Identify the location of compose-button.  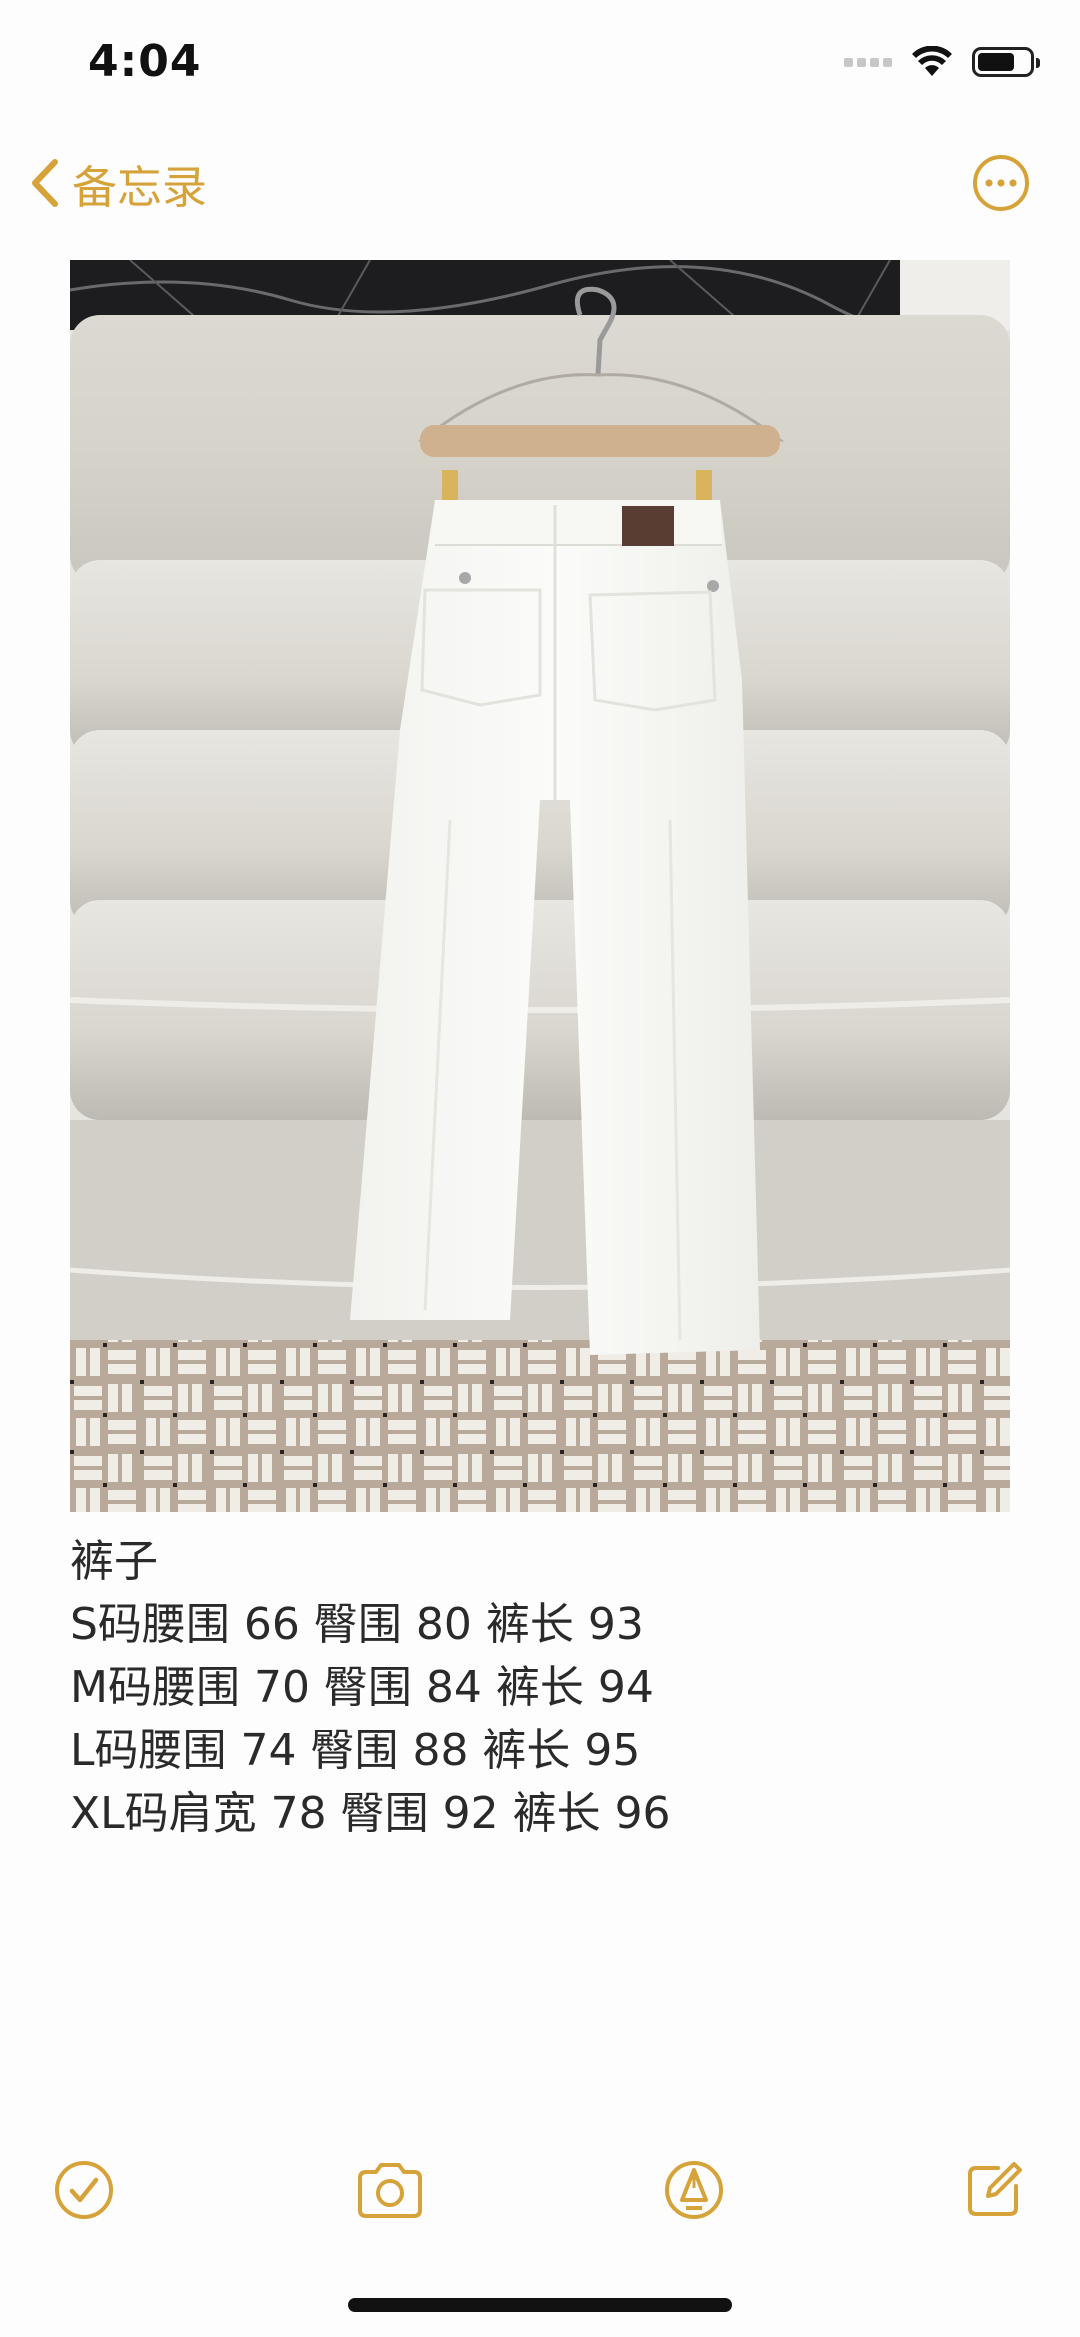
(994, 2190).